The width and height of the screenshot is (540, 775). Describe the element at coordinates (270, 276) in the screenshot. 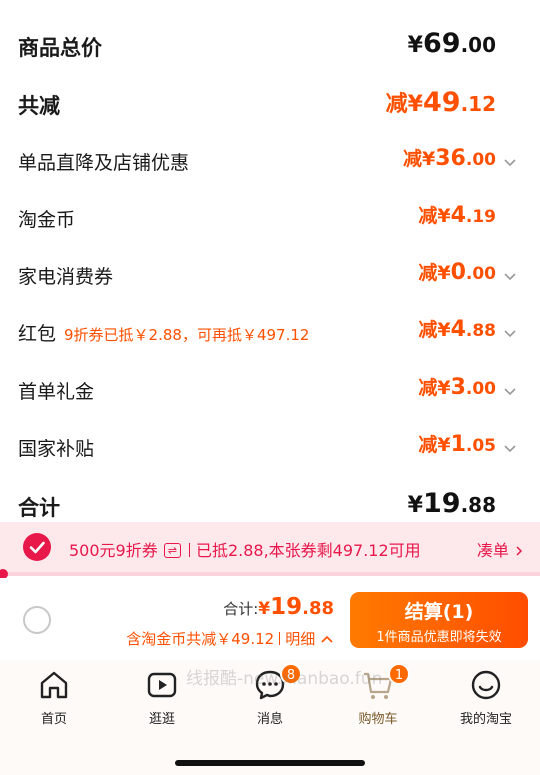

I see `discount-row-appliance-coupon: 家电消费券 减¥0.00` at that location.